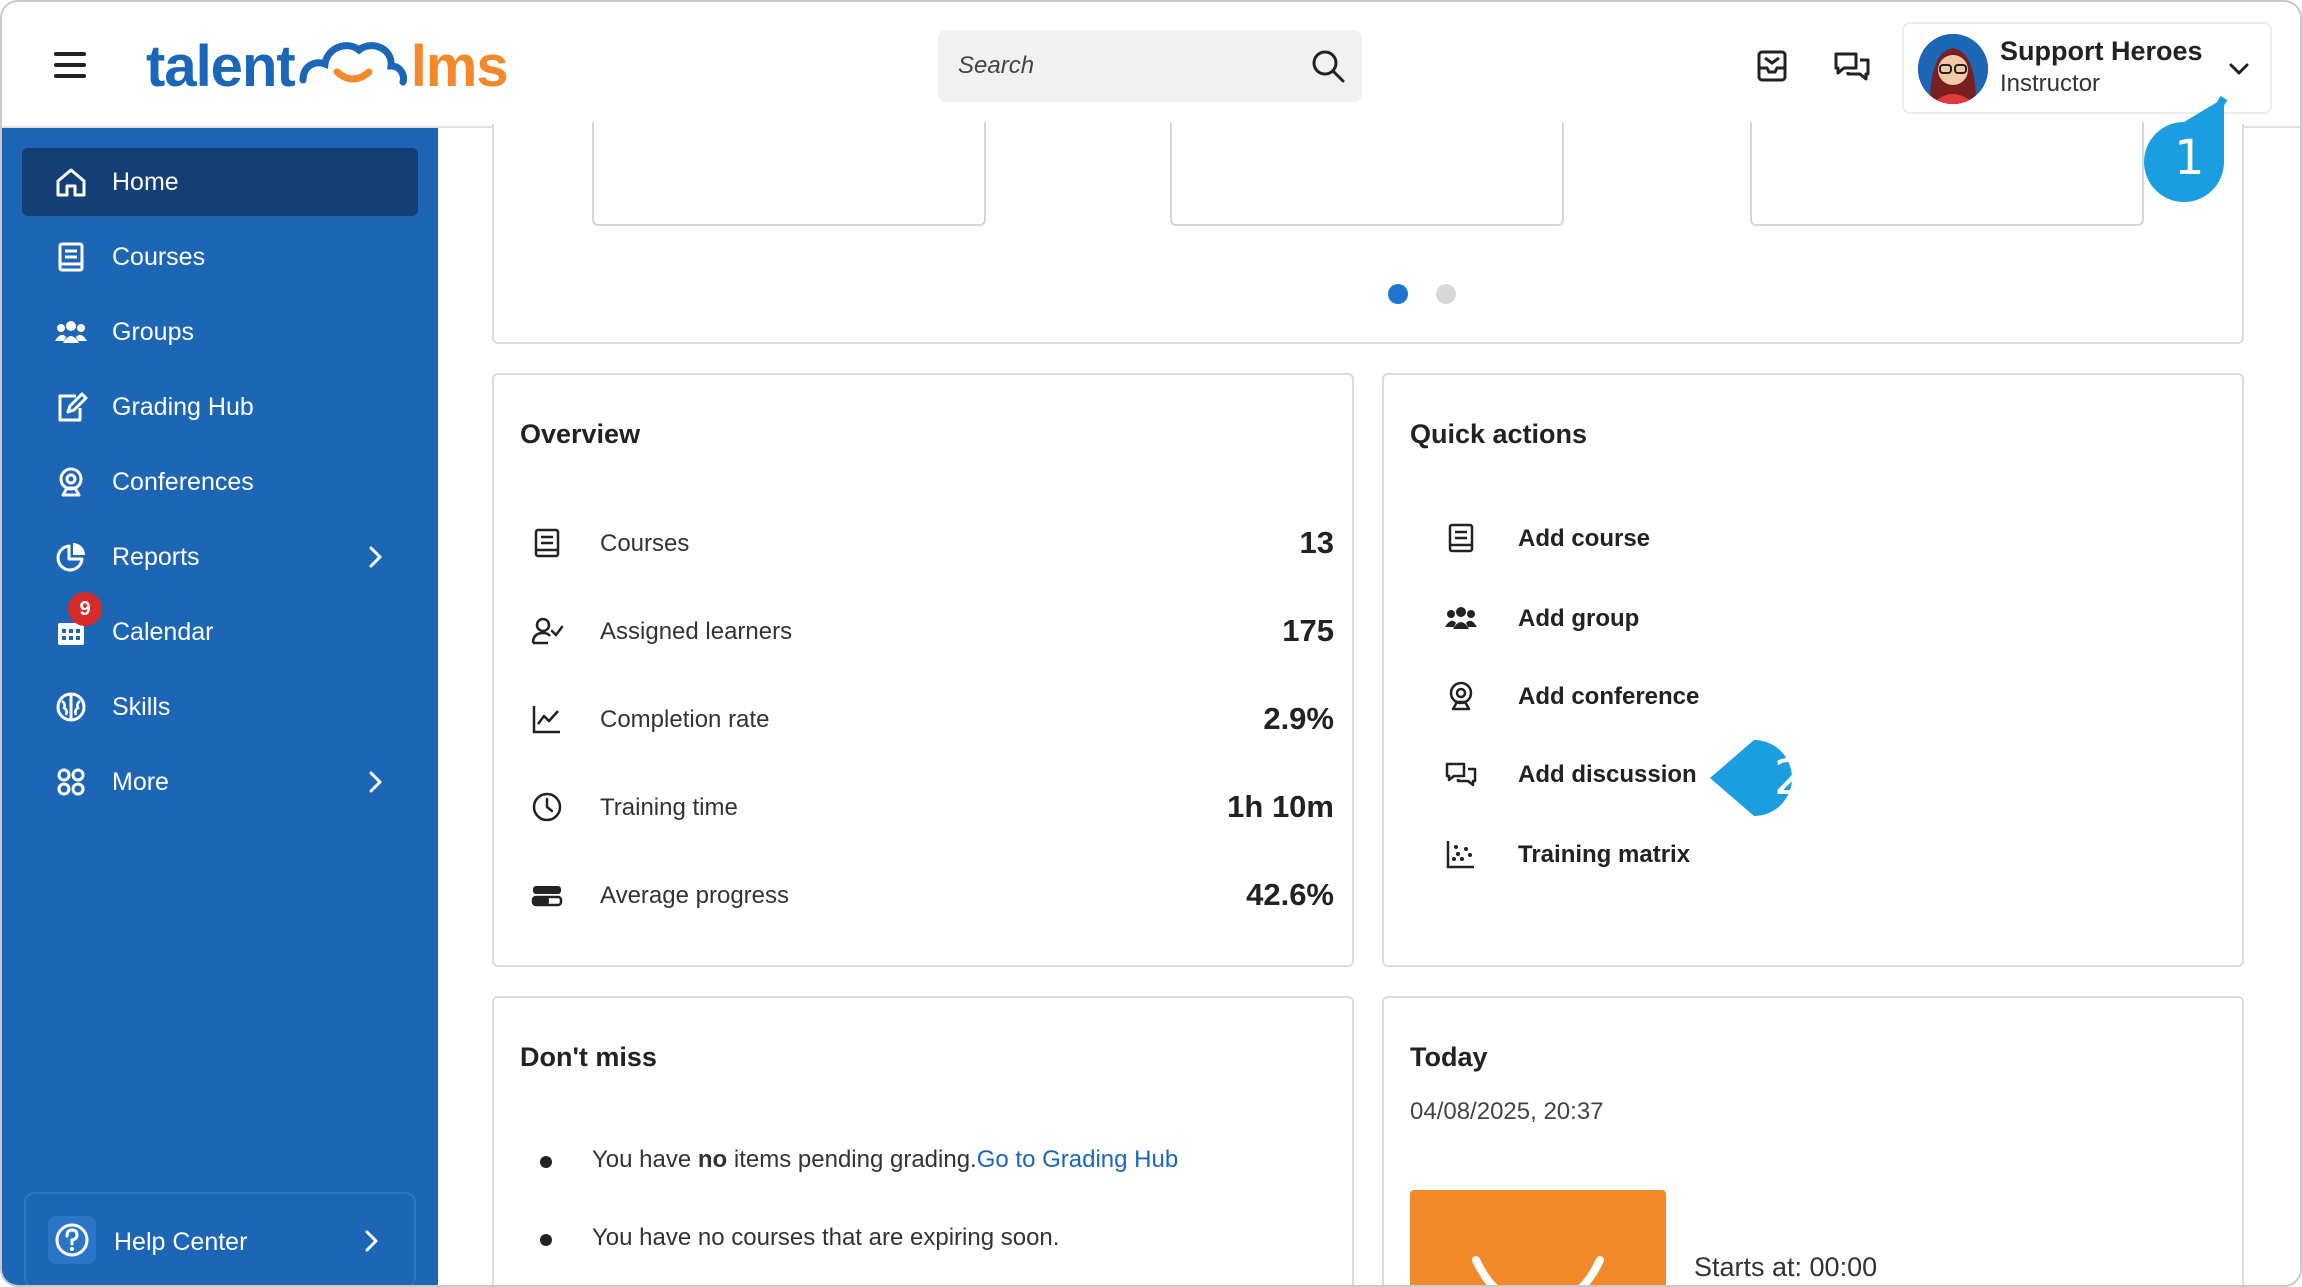 Image resolution: width=2302 pixels, height=1287 pixels. What do you see at coordinates (220, 557) in the screenshot?
I see `sidebar-item-reports: Reports` at bounding box center [220, 557].